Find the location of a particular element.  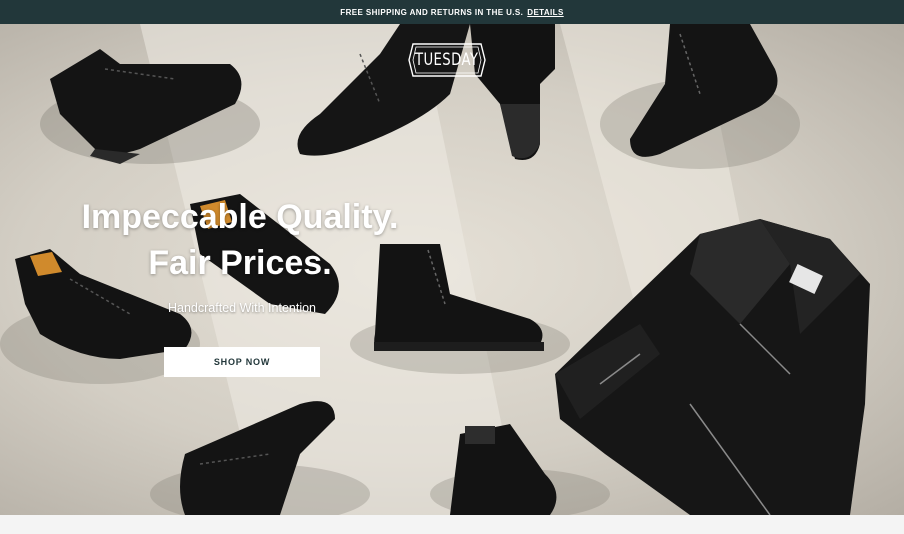

next-section-strip is located at coordinates (452, 524).